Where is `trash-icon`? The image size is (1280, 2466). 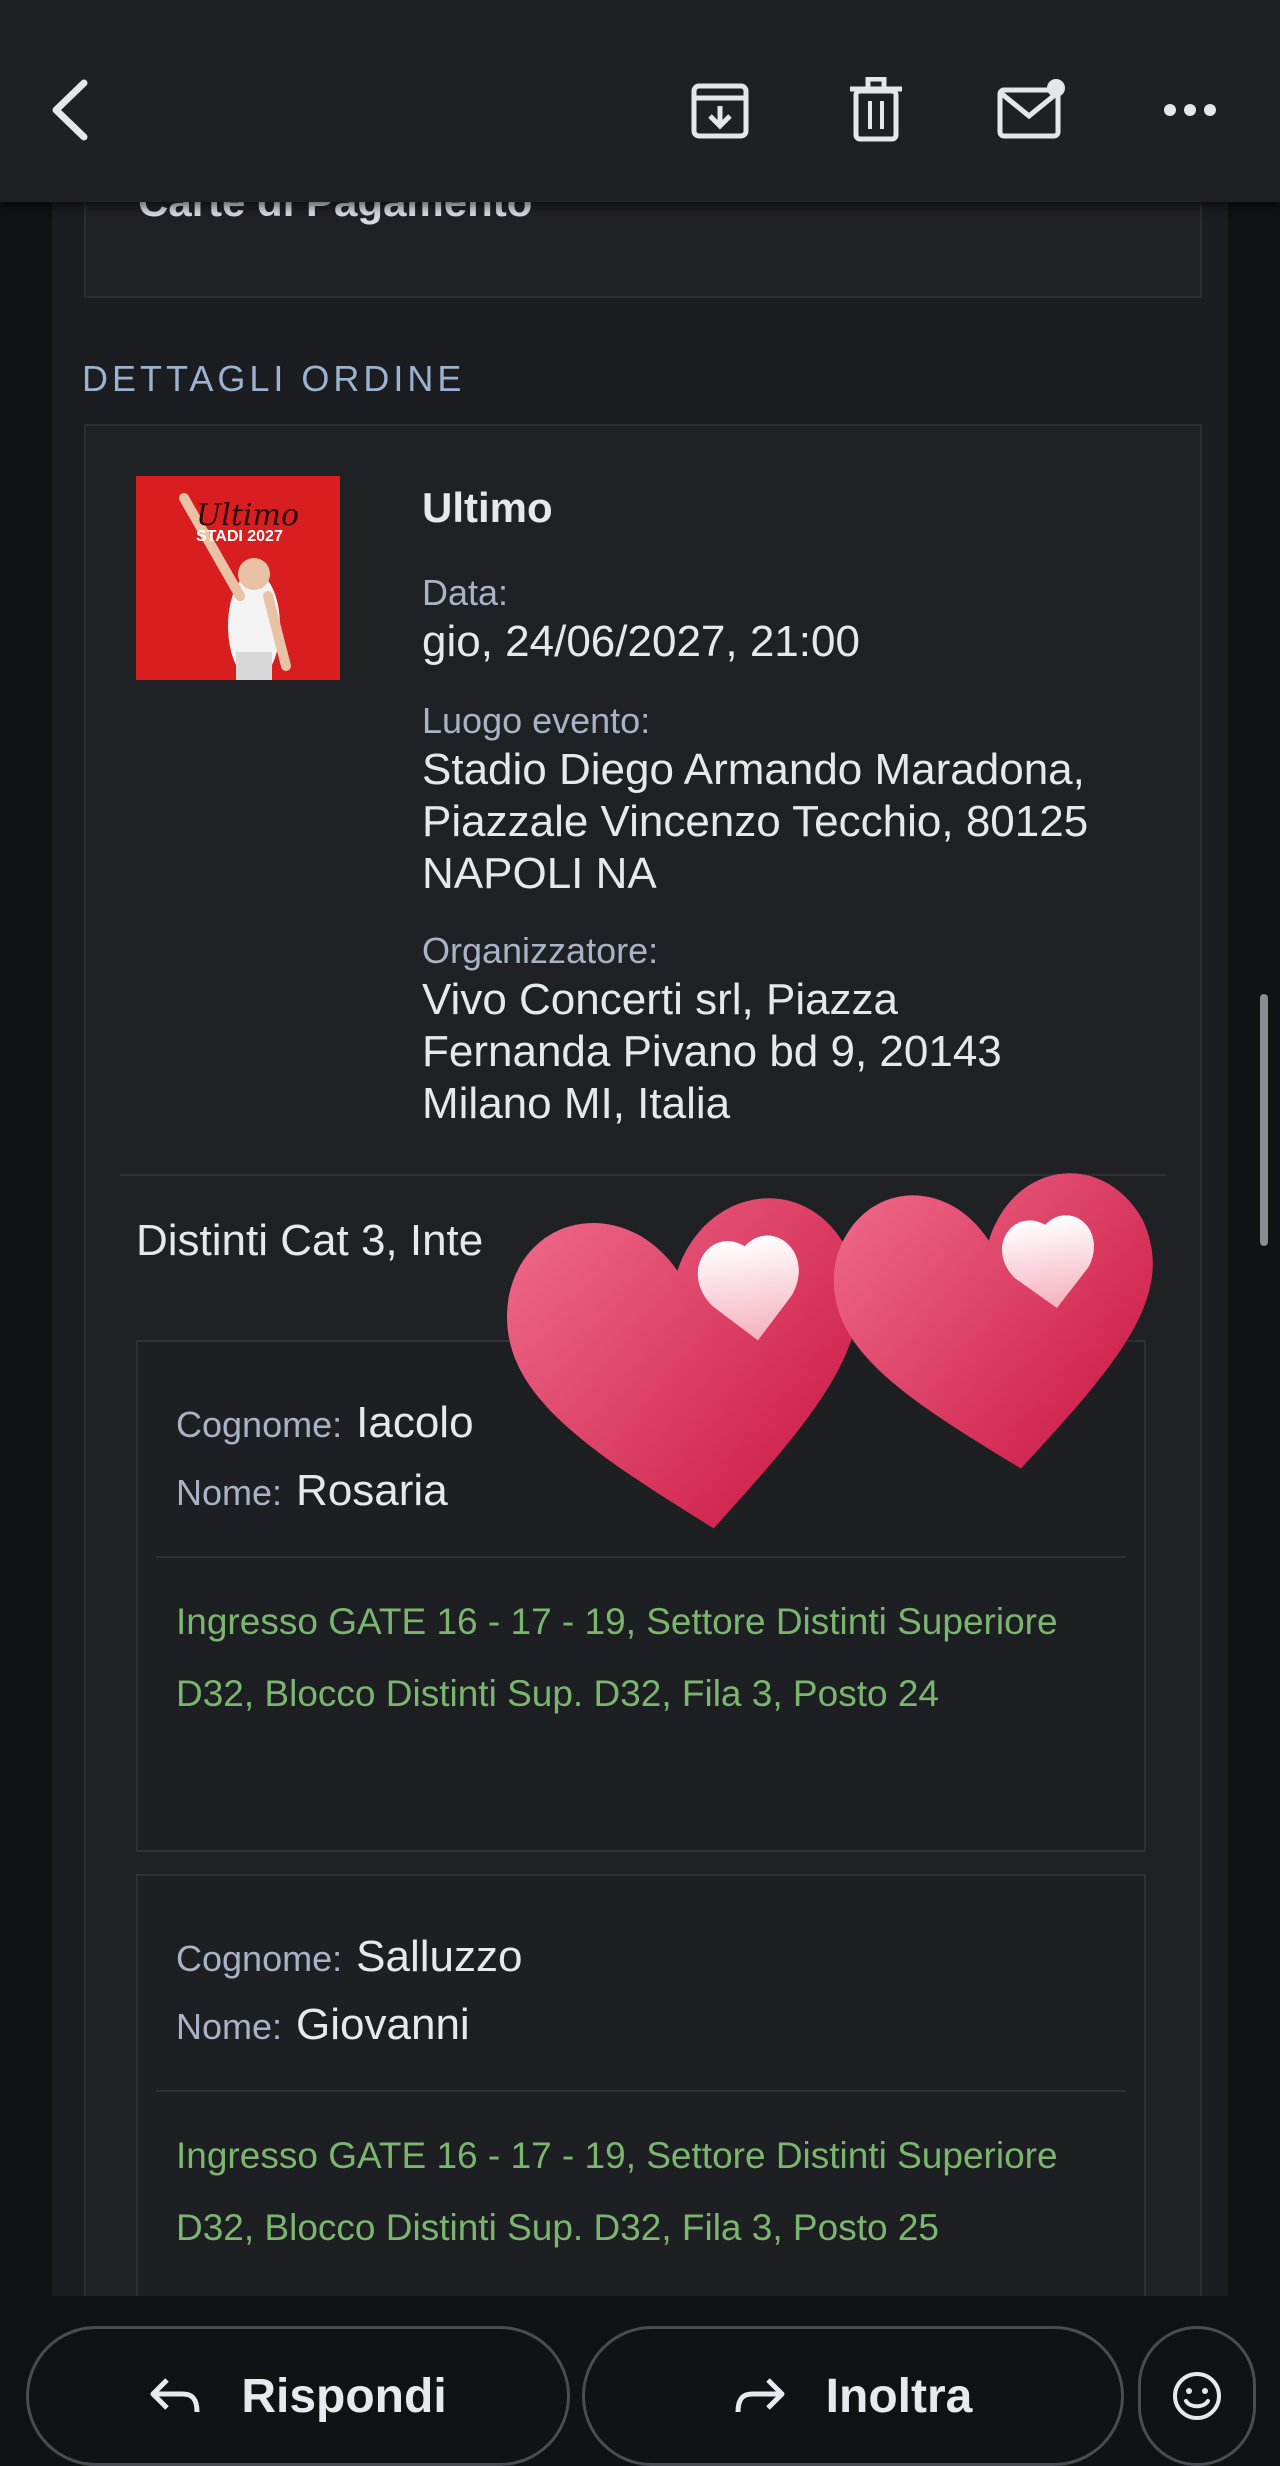 trash-icon is located at coordinates (876, 109).